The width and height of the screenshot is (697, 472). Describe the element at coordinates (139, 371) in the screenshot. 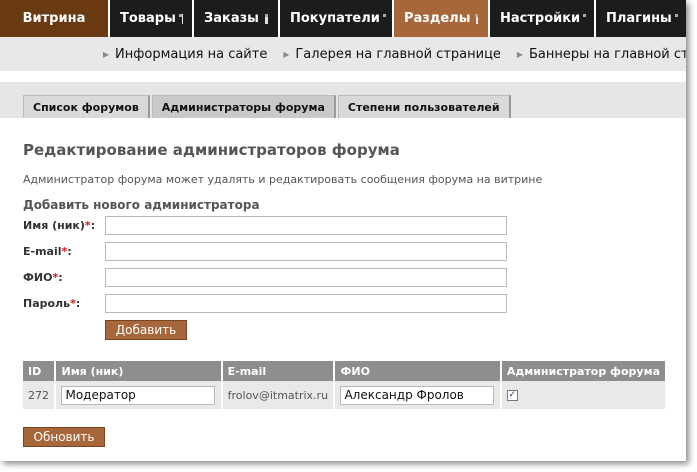

I see `column-header-nick: Имя (ник)` at that location.